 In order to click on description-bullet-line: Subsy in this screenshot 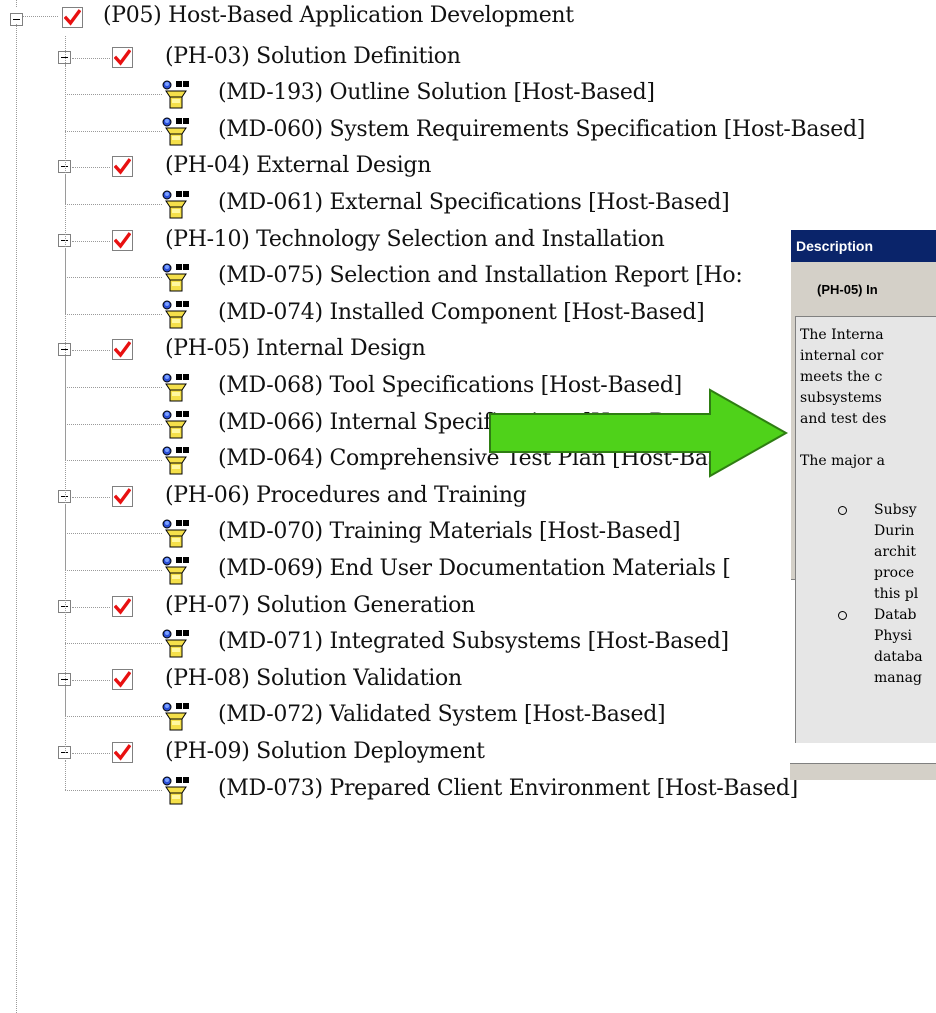, I will do `click(895, 510)`.